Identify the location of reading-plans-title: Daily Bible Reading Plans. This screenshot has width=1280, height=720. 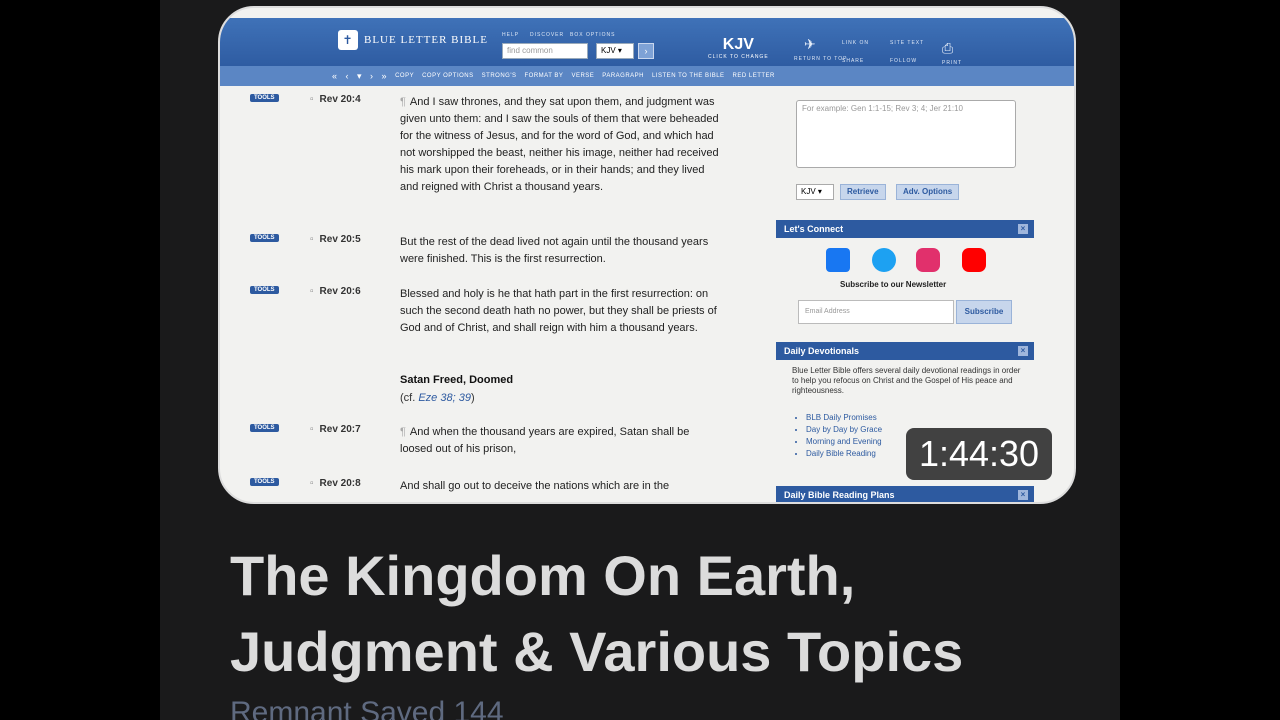
(839, 495).